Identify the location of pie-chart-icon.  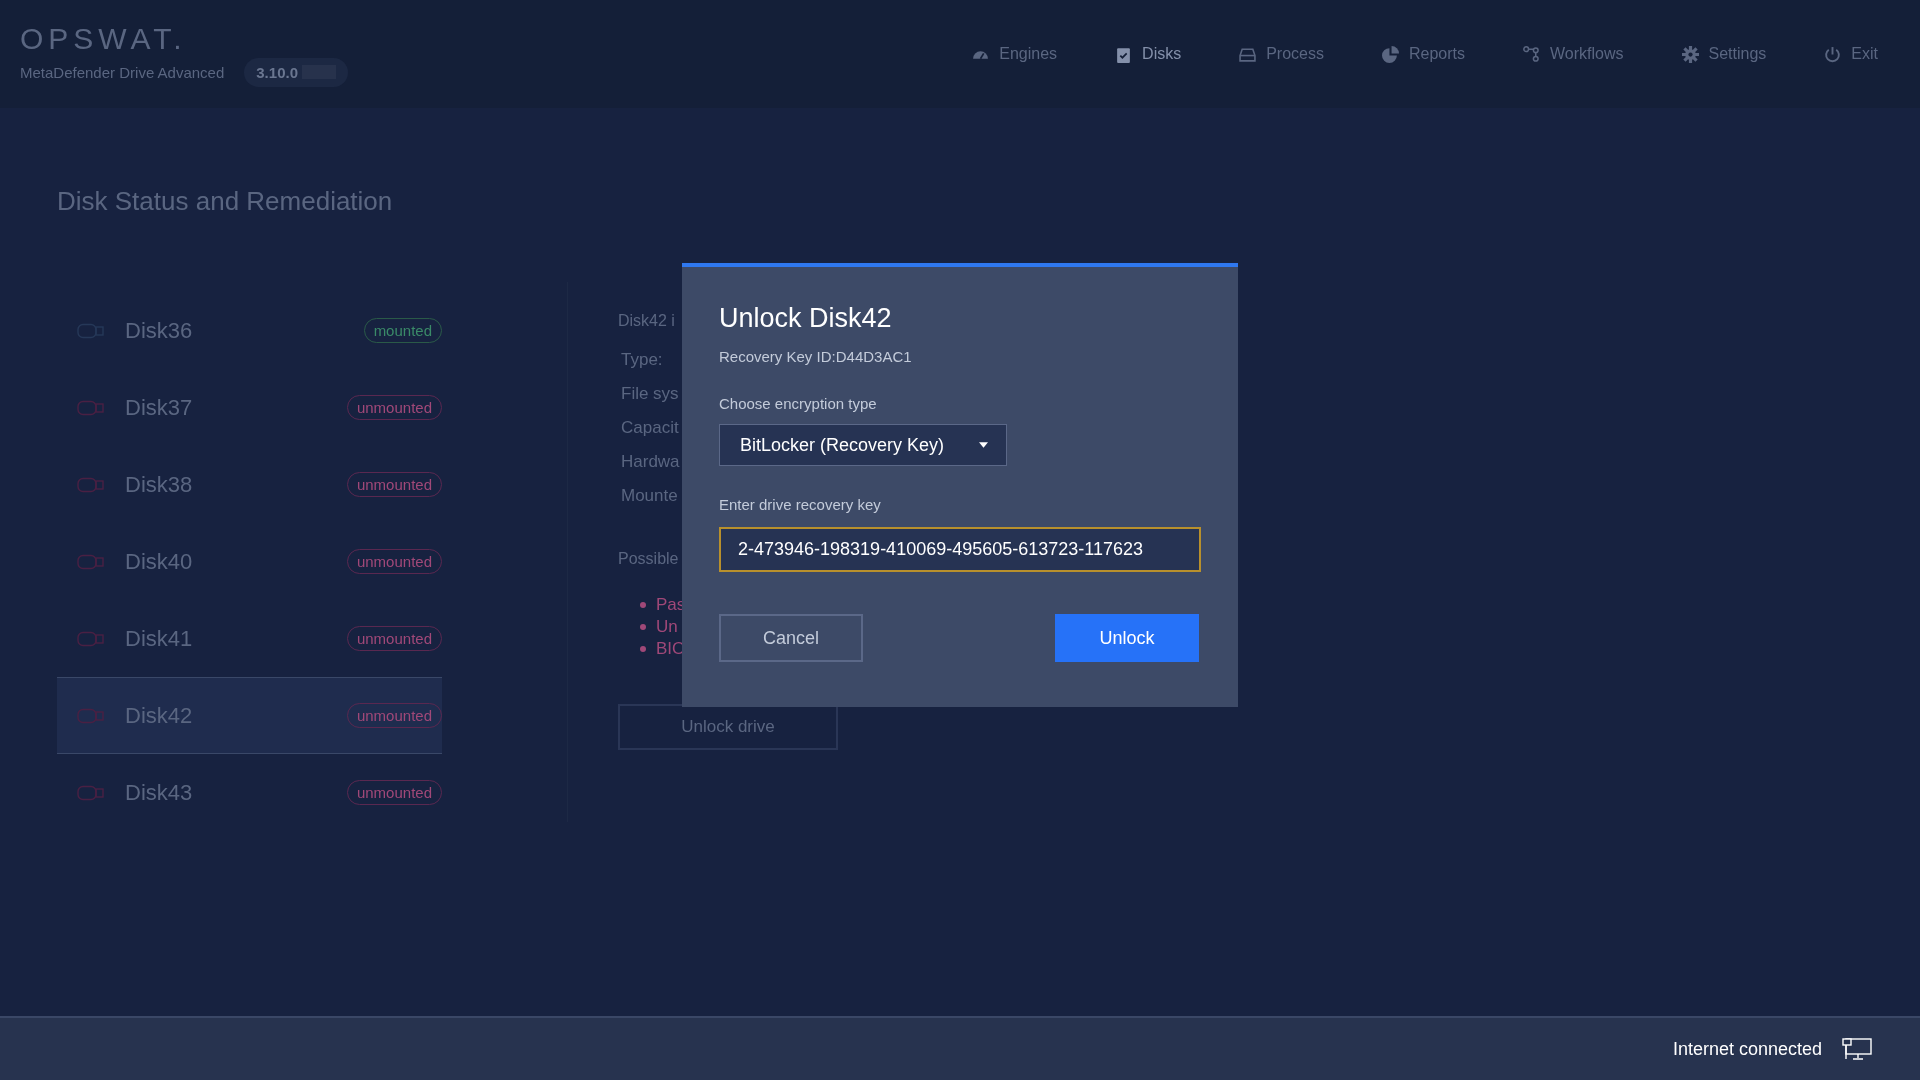
(1390, 54).